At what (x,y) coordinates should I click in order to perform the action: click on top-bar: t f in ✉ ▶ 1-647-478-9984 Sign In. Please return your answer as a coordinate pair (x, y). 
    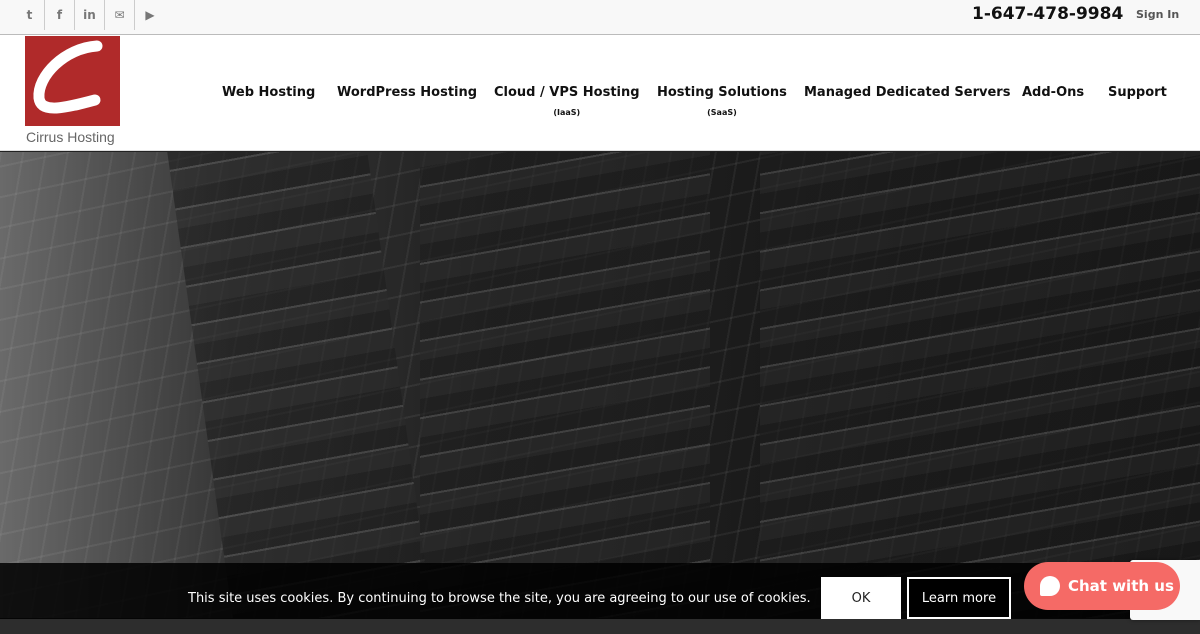
    Looking at the image, I should click on (600, 17).